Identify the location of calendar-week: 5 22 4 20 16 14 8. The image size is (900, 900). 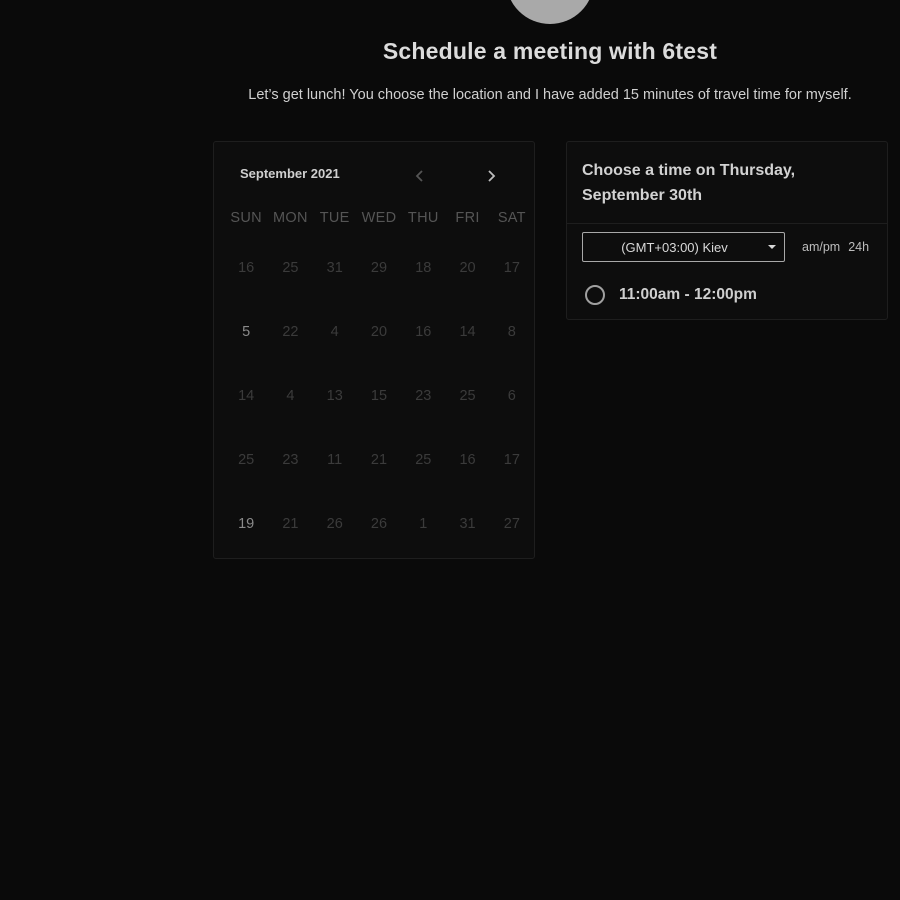
(379, 332).